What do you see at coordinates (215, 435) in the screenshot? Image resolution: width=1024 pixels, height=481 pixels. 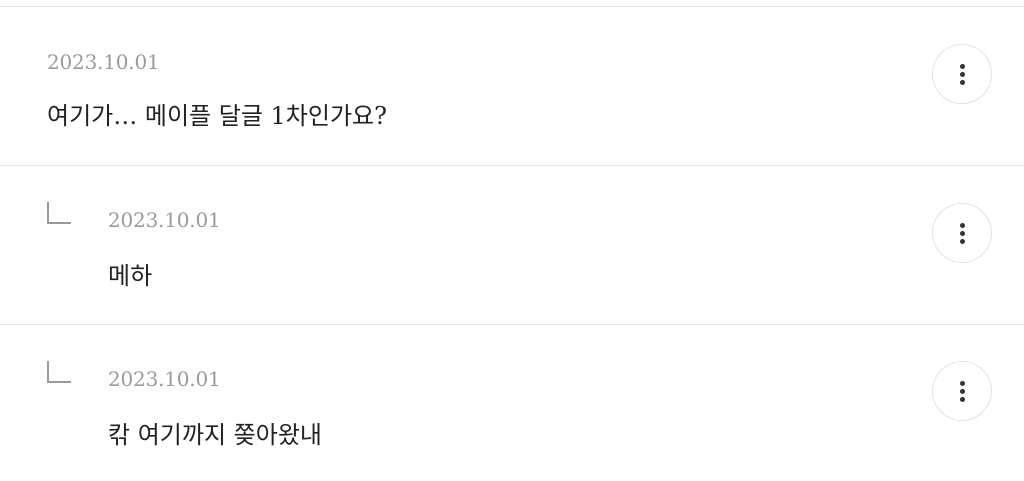 I see `comment-text: 칶 여기까지 쫒아왔내` at bounding box center [215, 435].